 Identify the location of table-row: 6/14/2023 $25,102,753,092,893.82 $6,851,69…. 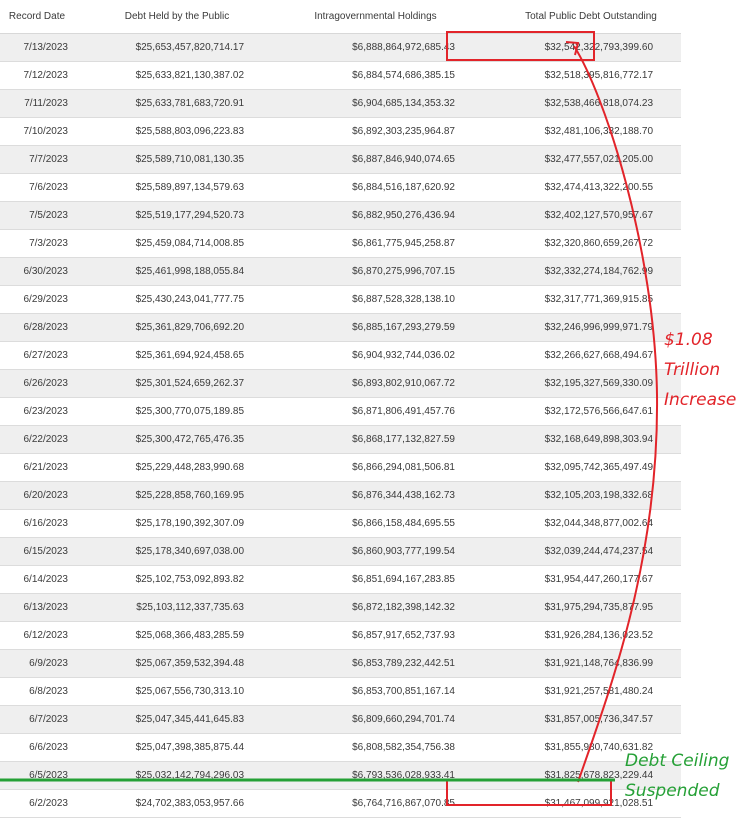
(340, 579).